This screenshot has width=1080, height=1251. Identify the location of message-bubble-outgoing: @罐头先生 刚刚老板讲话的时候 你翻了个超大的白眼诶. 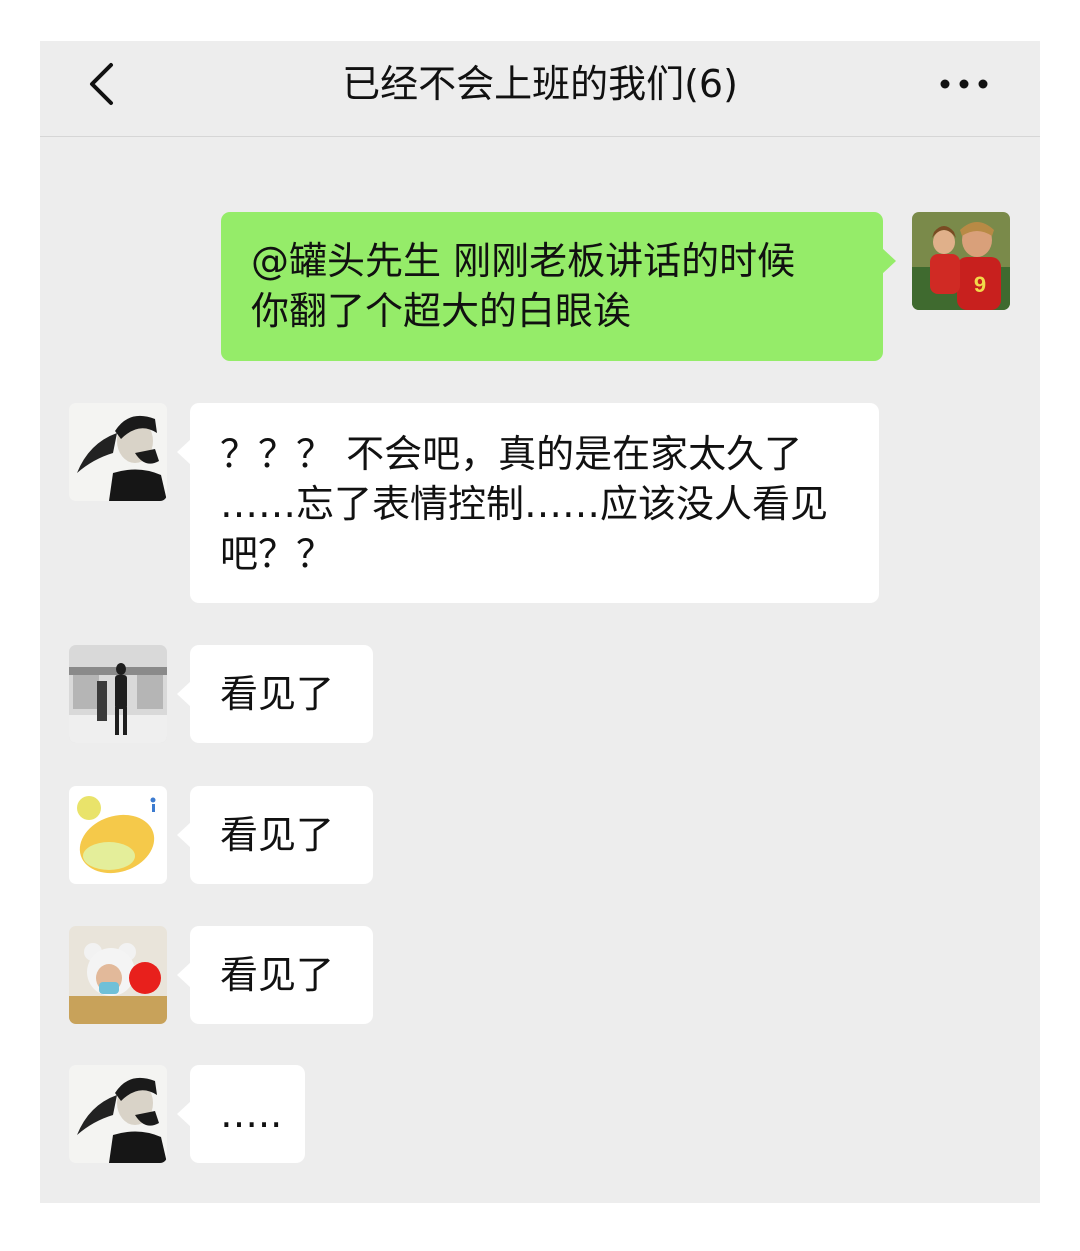
(558, 286).